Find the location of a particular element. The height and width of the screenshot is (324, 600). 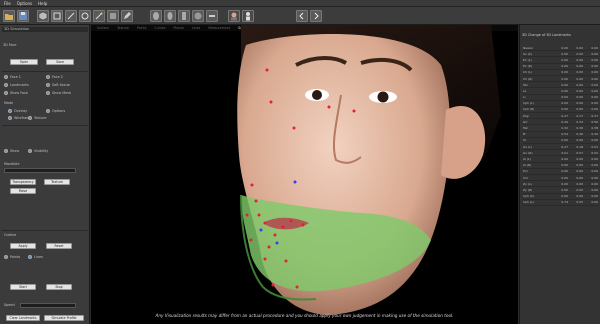

landmark-value: 0.27 is located at coordinates (564, 115).